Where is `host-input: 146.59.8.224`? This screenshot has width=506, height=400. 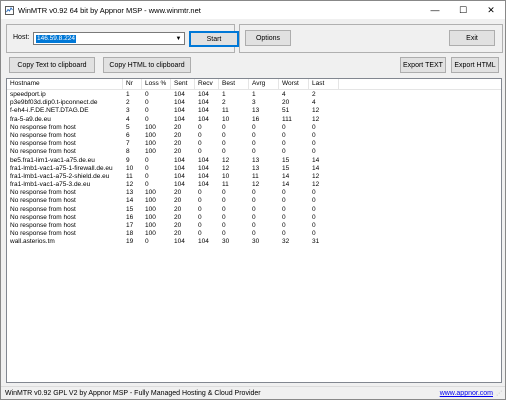
host-input: 146.59.8.224 is located at coordinates (56, 39).